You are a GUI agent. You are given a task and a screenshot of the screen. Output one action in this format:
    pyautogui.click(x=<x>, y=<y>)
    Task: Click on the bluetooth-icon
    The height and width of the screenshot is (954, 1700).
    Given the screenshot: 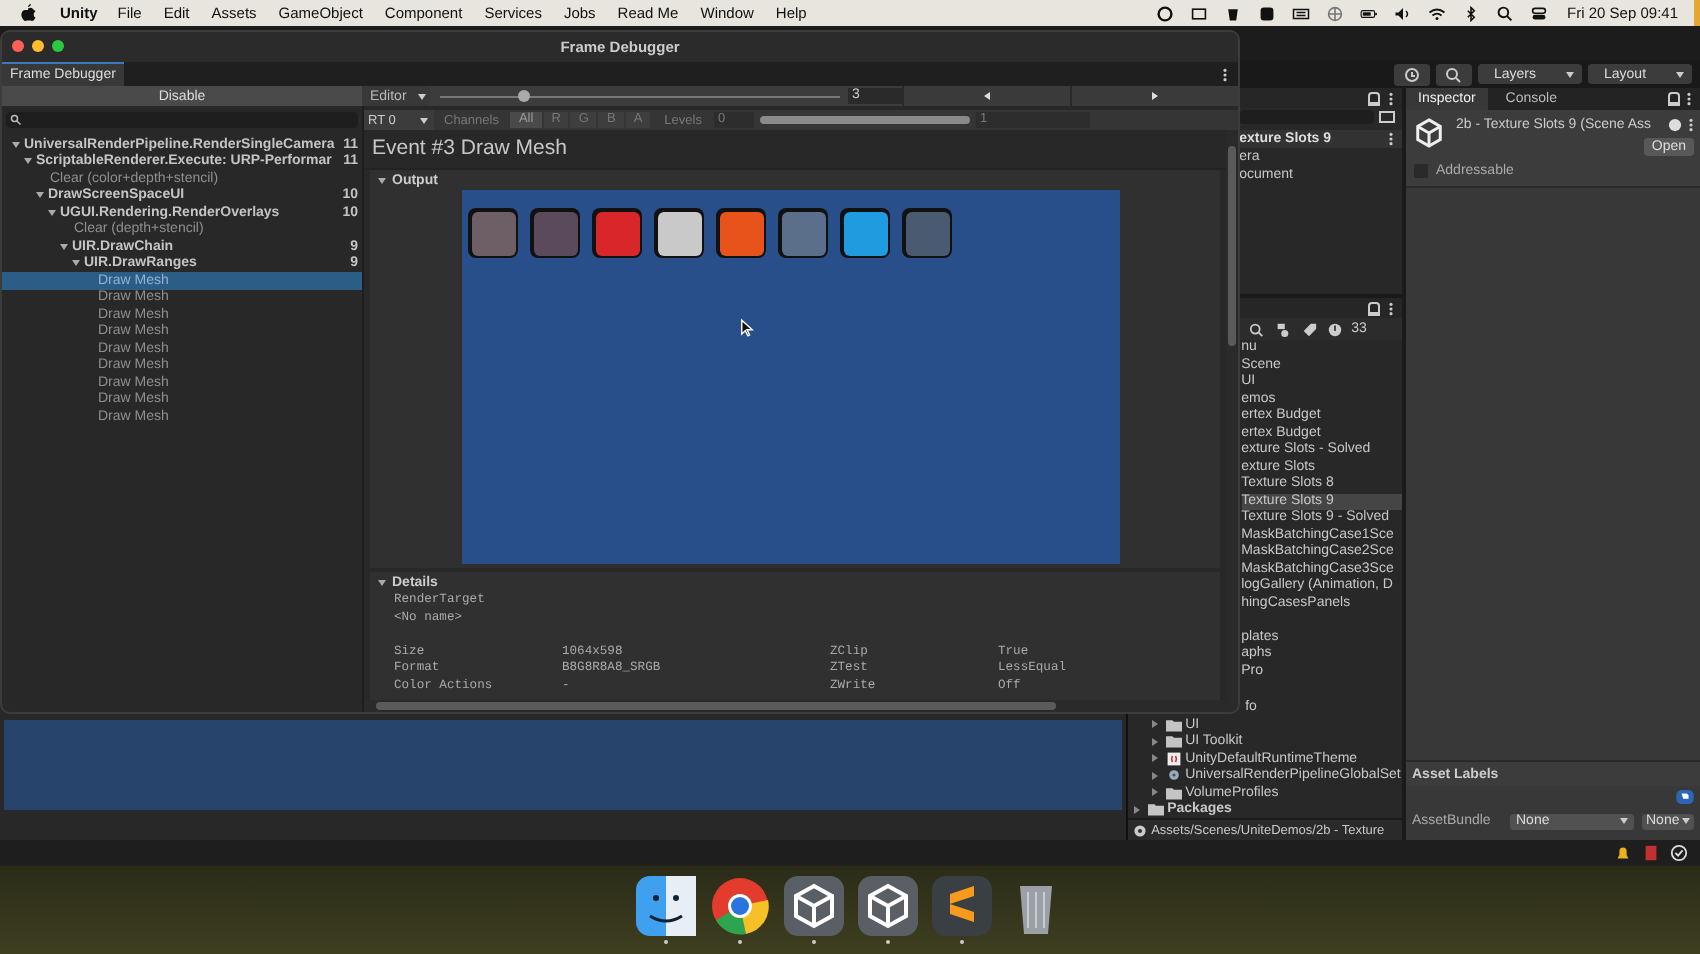 What is the action you would take?
    pyautogui.click(x=1470, y=13)
    